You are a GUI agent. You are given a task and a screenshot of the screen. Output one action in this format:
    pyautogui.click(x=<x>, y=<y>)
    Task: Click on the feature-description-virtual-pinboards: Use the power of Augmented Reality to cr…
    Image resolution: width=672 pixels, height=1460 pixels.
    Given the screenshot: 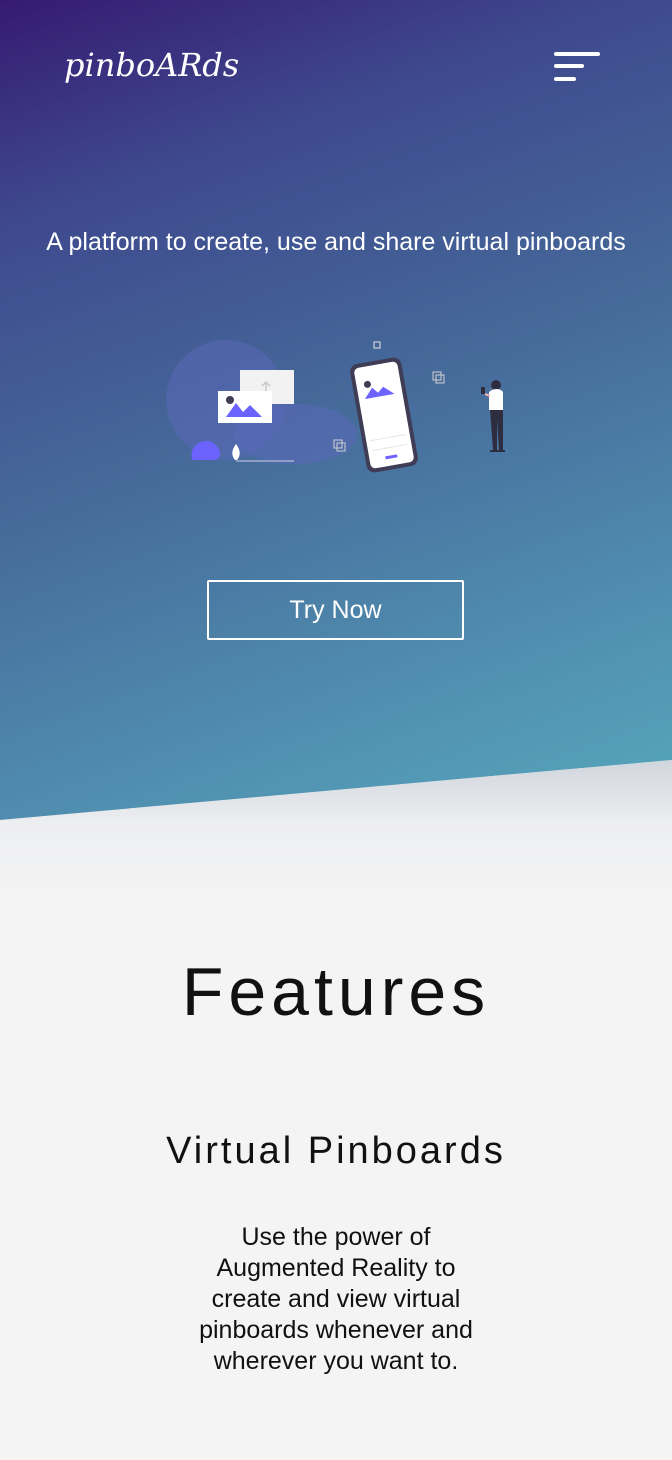 What is the action you would take?
    pyautogui.click(x=336, y=1299)
    